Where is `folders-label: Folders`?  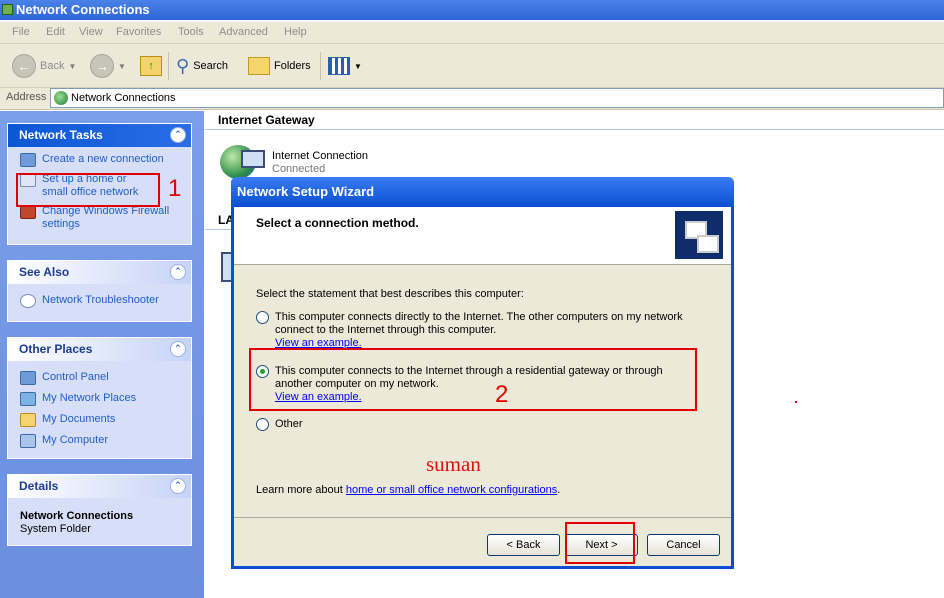 folders-label: Folders is located at coordinates (292, 66).